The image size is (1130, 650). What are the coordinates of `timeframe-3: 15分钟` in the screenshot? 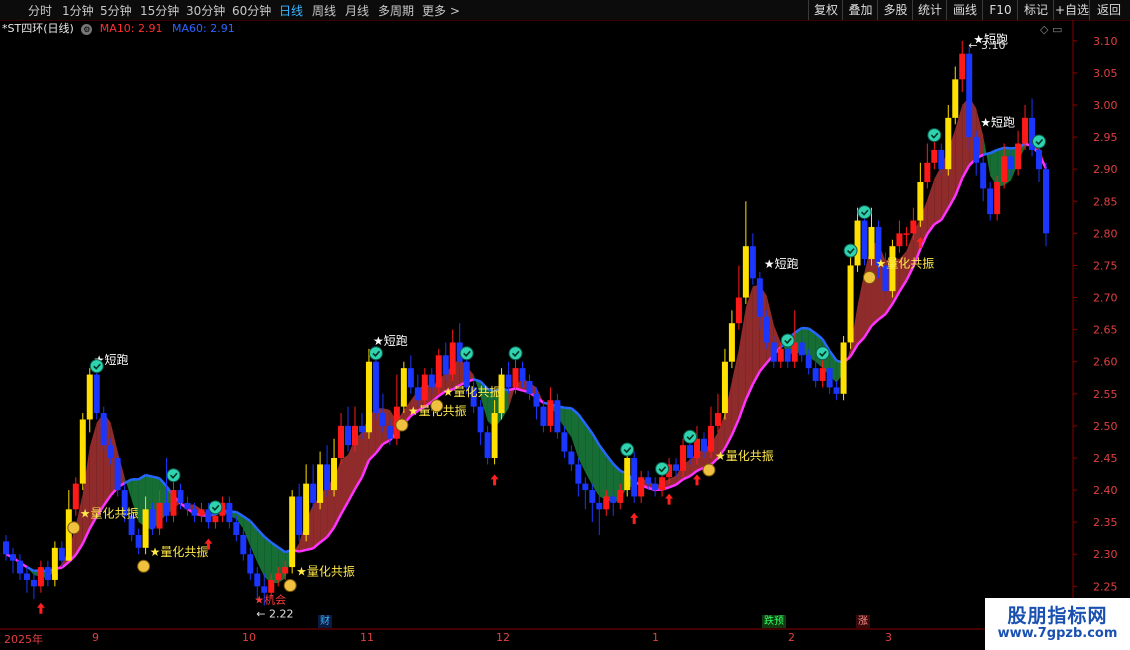 It's located at (159, 10).